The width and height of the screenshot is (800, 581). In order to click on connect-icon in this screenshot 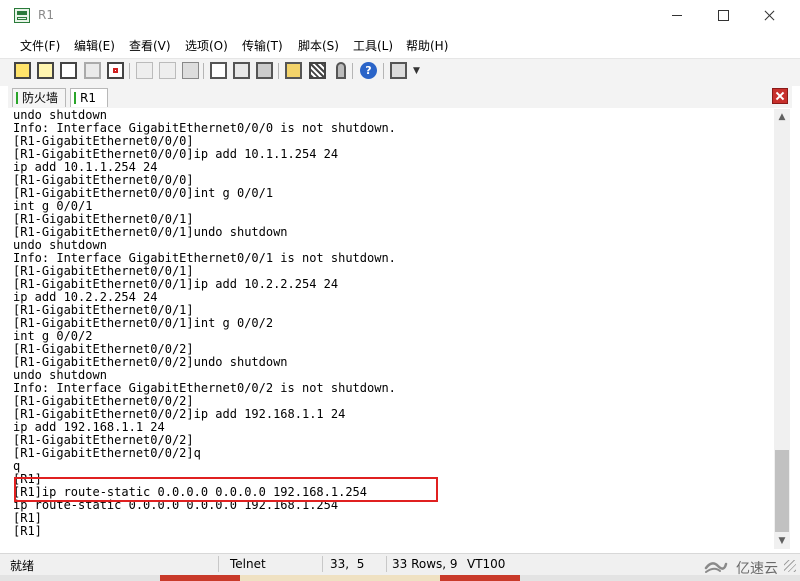, I will do `click(22, 70)`.